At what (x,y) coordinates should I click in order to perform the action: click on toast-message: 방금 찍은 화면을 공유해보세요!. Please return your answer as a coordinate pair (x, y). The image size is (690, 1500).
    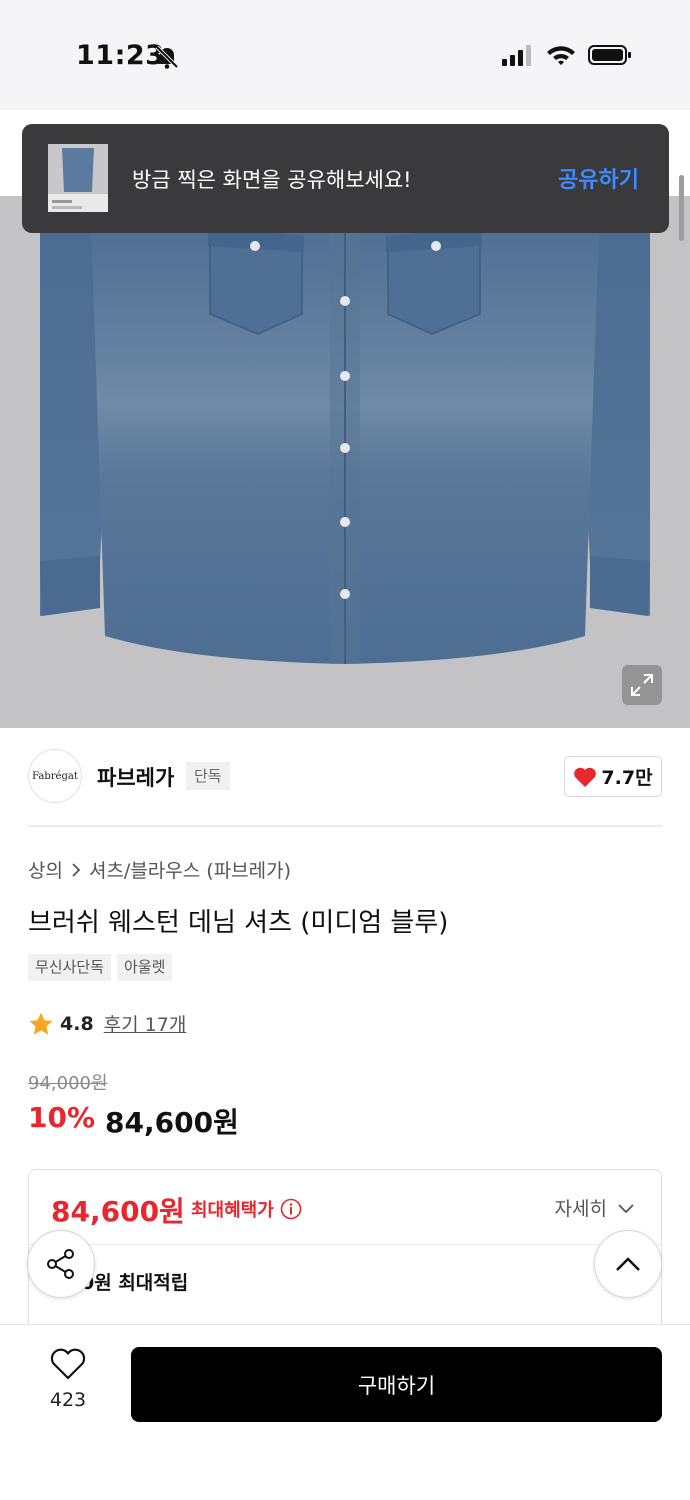
    Looking at the image, I should click on (272, 180).